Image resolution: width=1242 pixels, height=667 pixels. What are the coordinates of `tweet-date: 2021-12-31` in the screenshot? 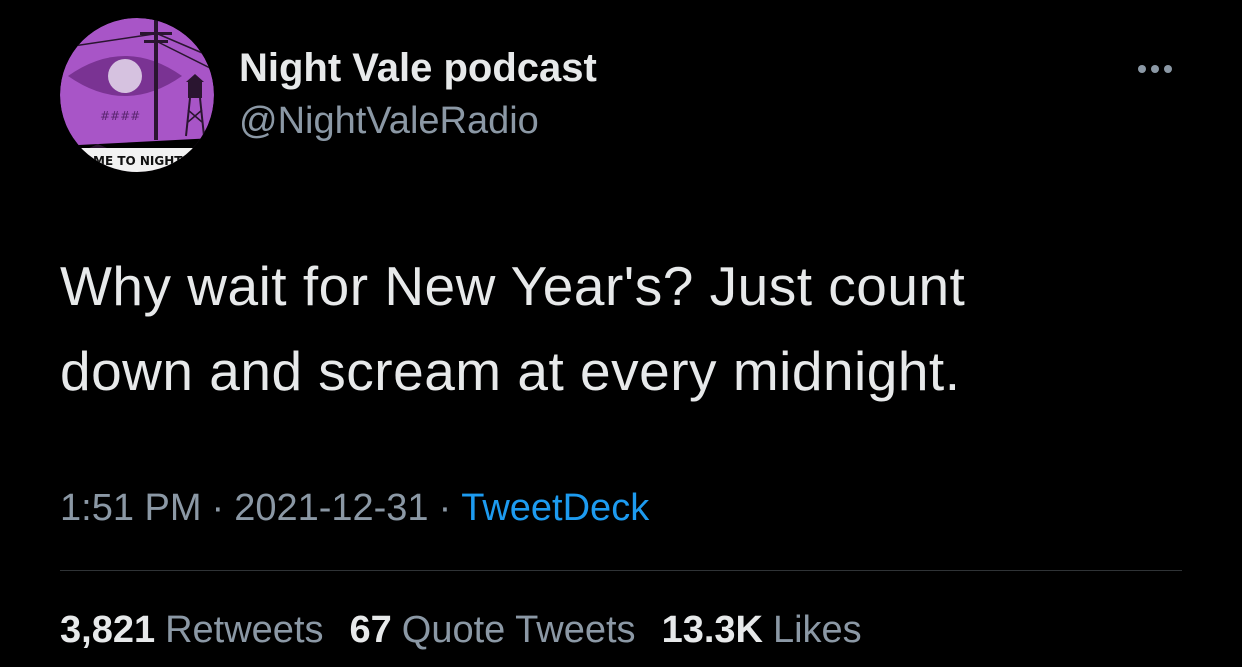 It's located at (331, 508).